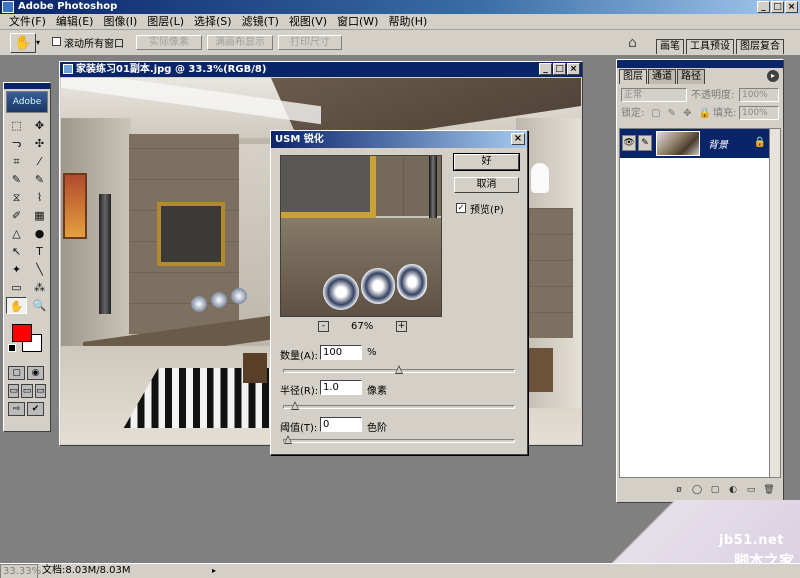  What do you see at coordinates (39, 305) in the screenshot?
I see `zoom-tool-icon: 🔍` at bounding box center [39, 305].